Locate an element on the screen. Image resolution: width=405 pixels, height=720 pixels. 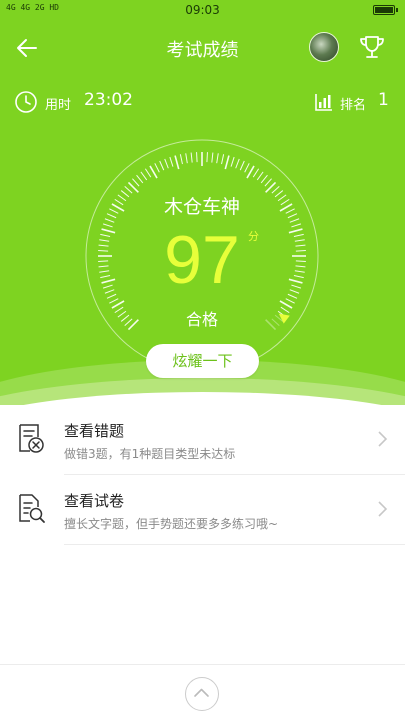
battery-icon is located at coordinates (385, 10).